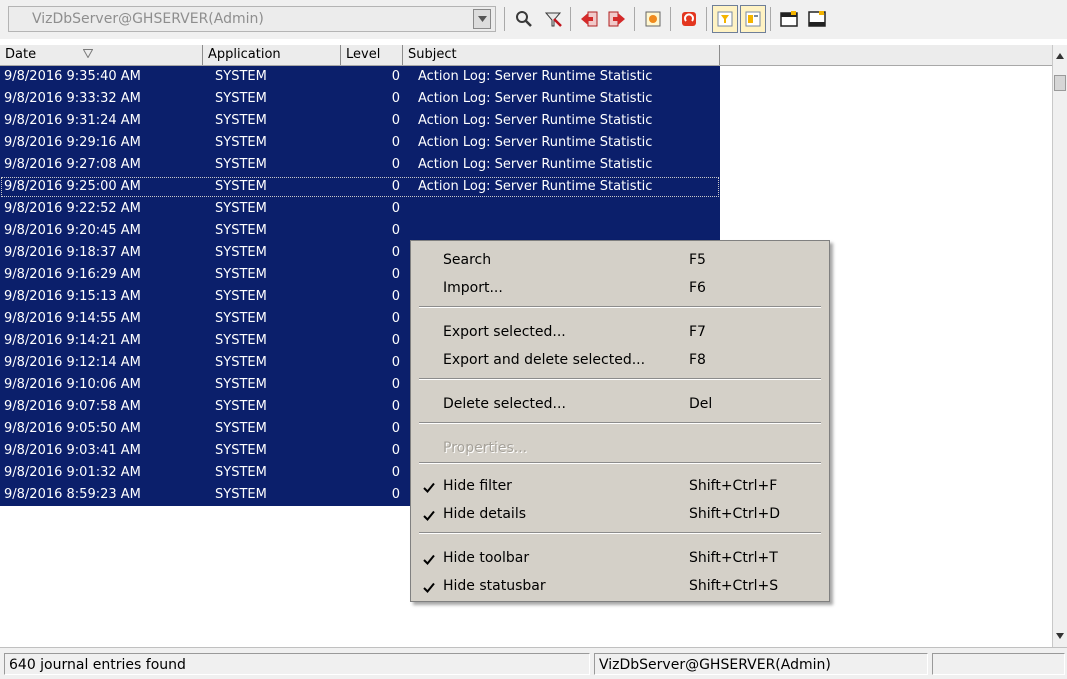 This screenshot has height=679, width=1067. Describe the element at coordinates (1060, 636) in the screenshot. I see `scroll-down-icon` at that location.